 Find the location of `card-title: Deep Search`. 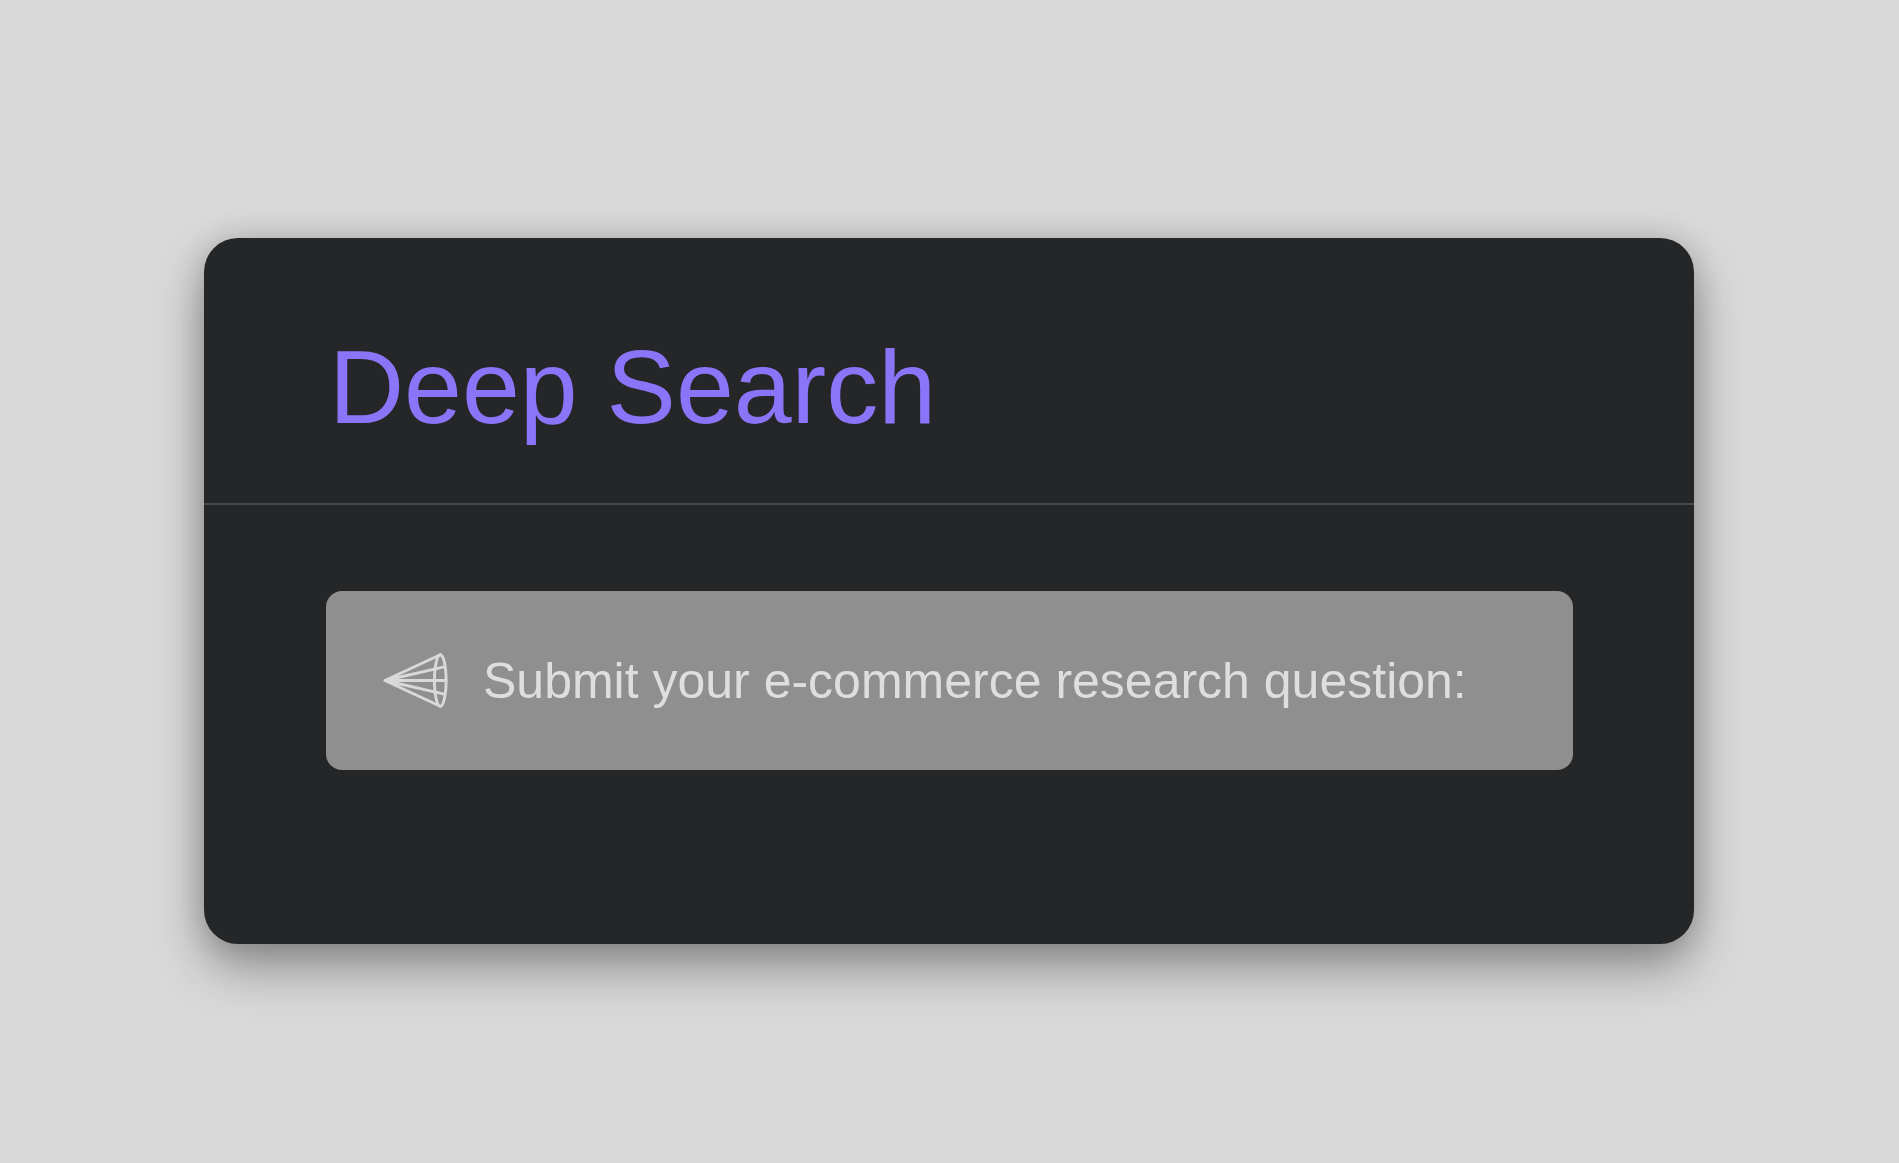

card-title: Deep Search is located at coordinates (633, 387).